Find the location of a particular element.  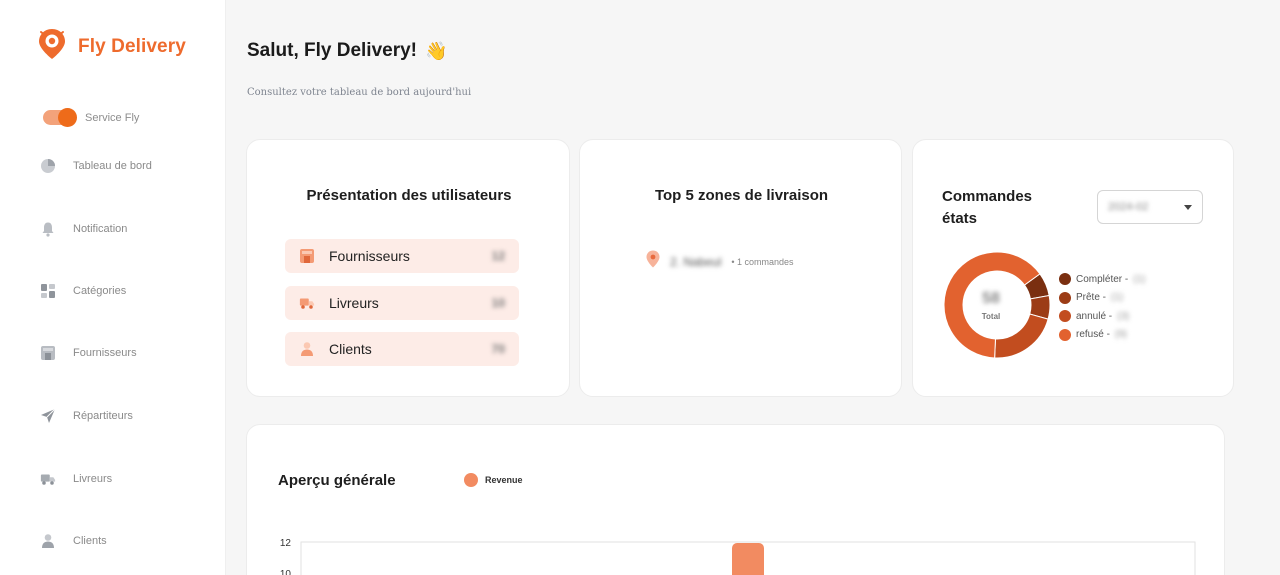

sidebar-item-categories: Catégories is located at coordinates (83, 291).